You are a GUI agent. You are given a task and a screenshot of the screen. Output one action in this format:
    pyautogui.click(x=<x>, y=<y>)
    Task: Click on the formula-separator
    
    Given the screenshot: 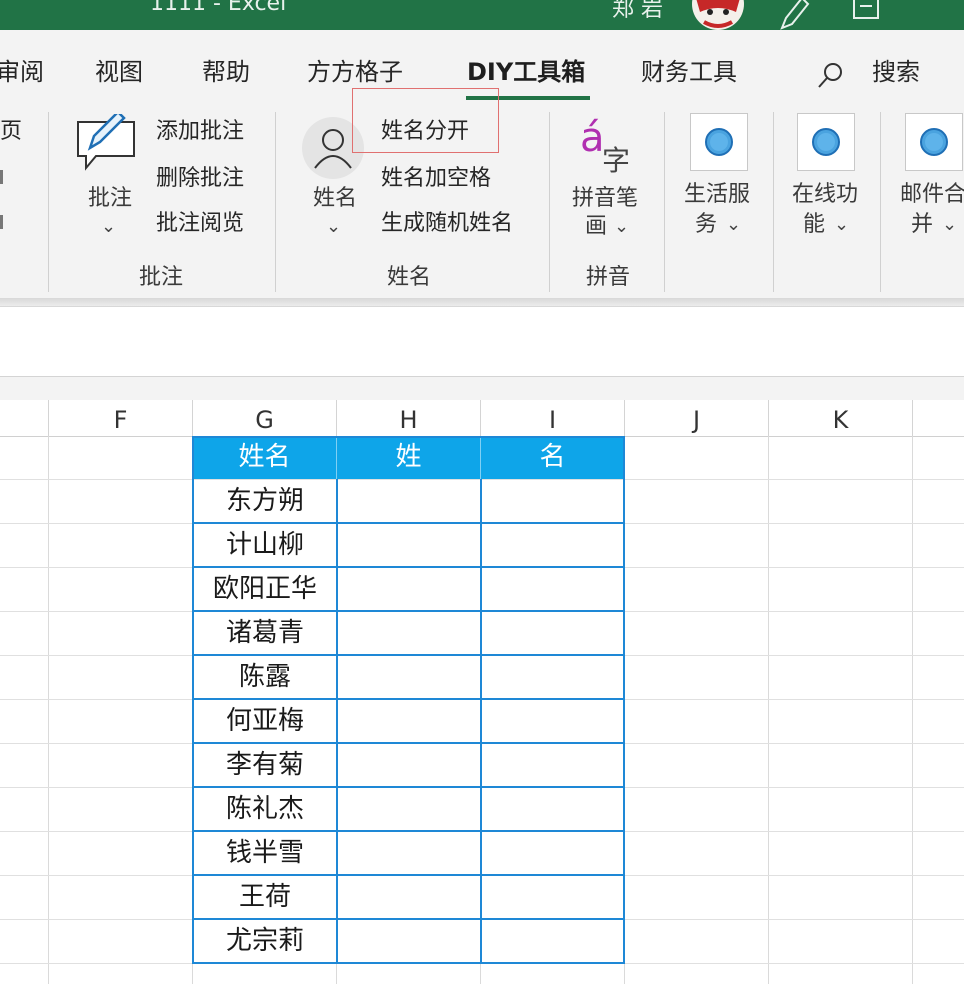 What is the action you would take?
    pyautogui.click(x=482, y=388)
    